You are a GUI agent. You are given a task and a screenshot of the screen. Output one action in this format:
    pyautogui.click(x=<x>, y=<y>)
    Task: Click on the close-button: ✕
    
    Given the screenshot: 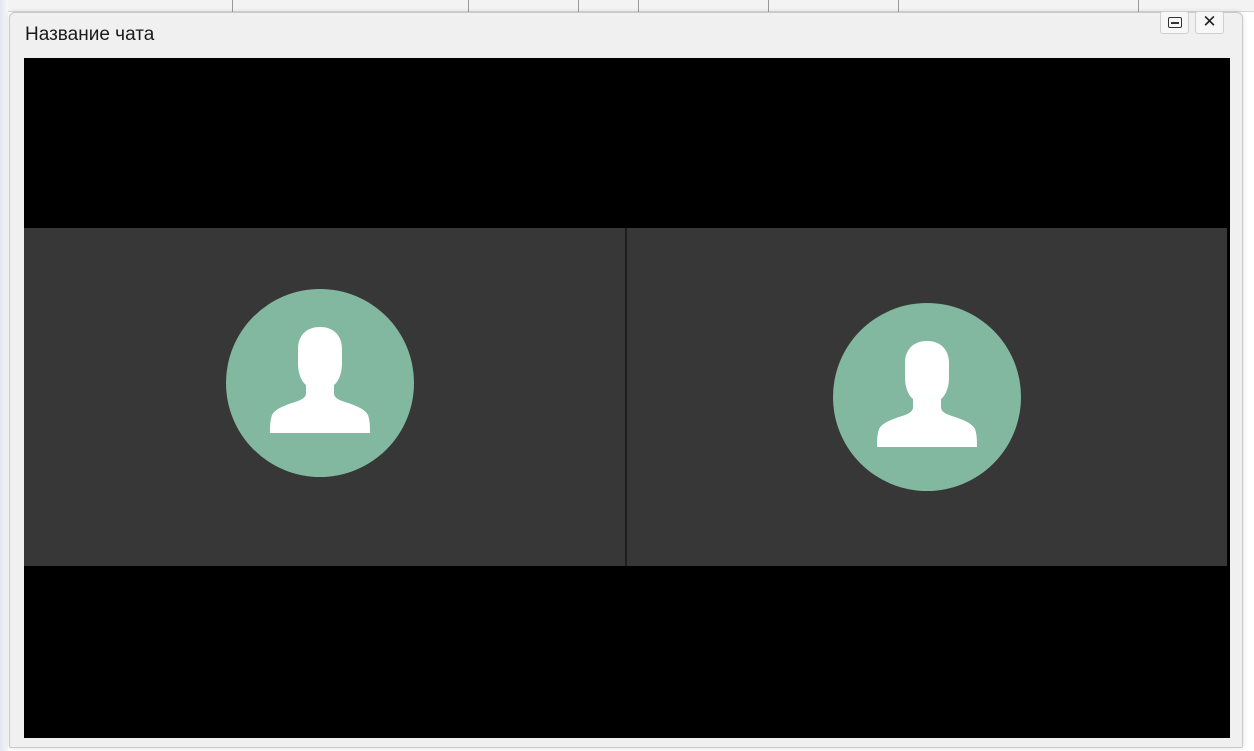 What is the action you would take?
    pyautogui.click(x=1209, y=22)
    